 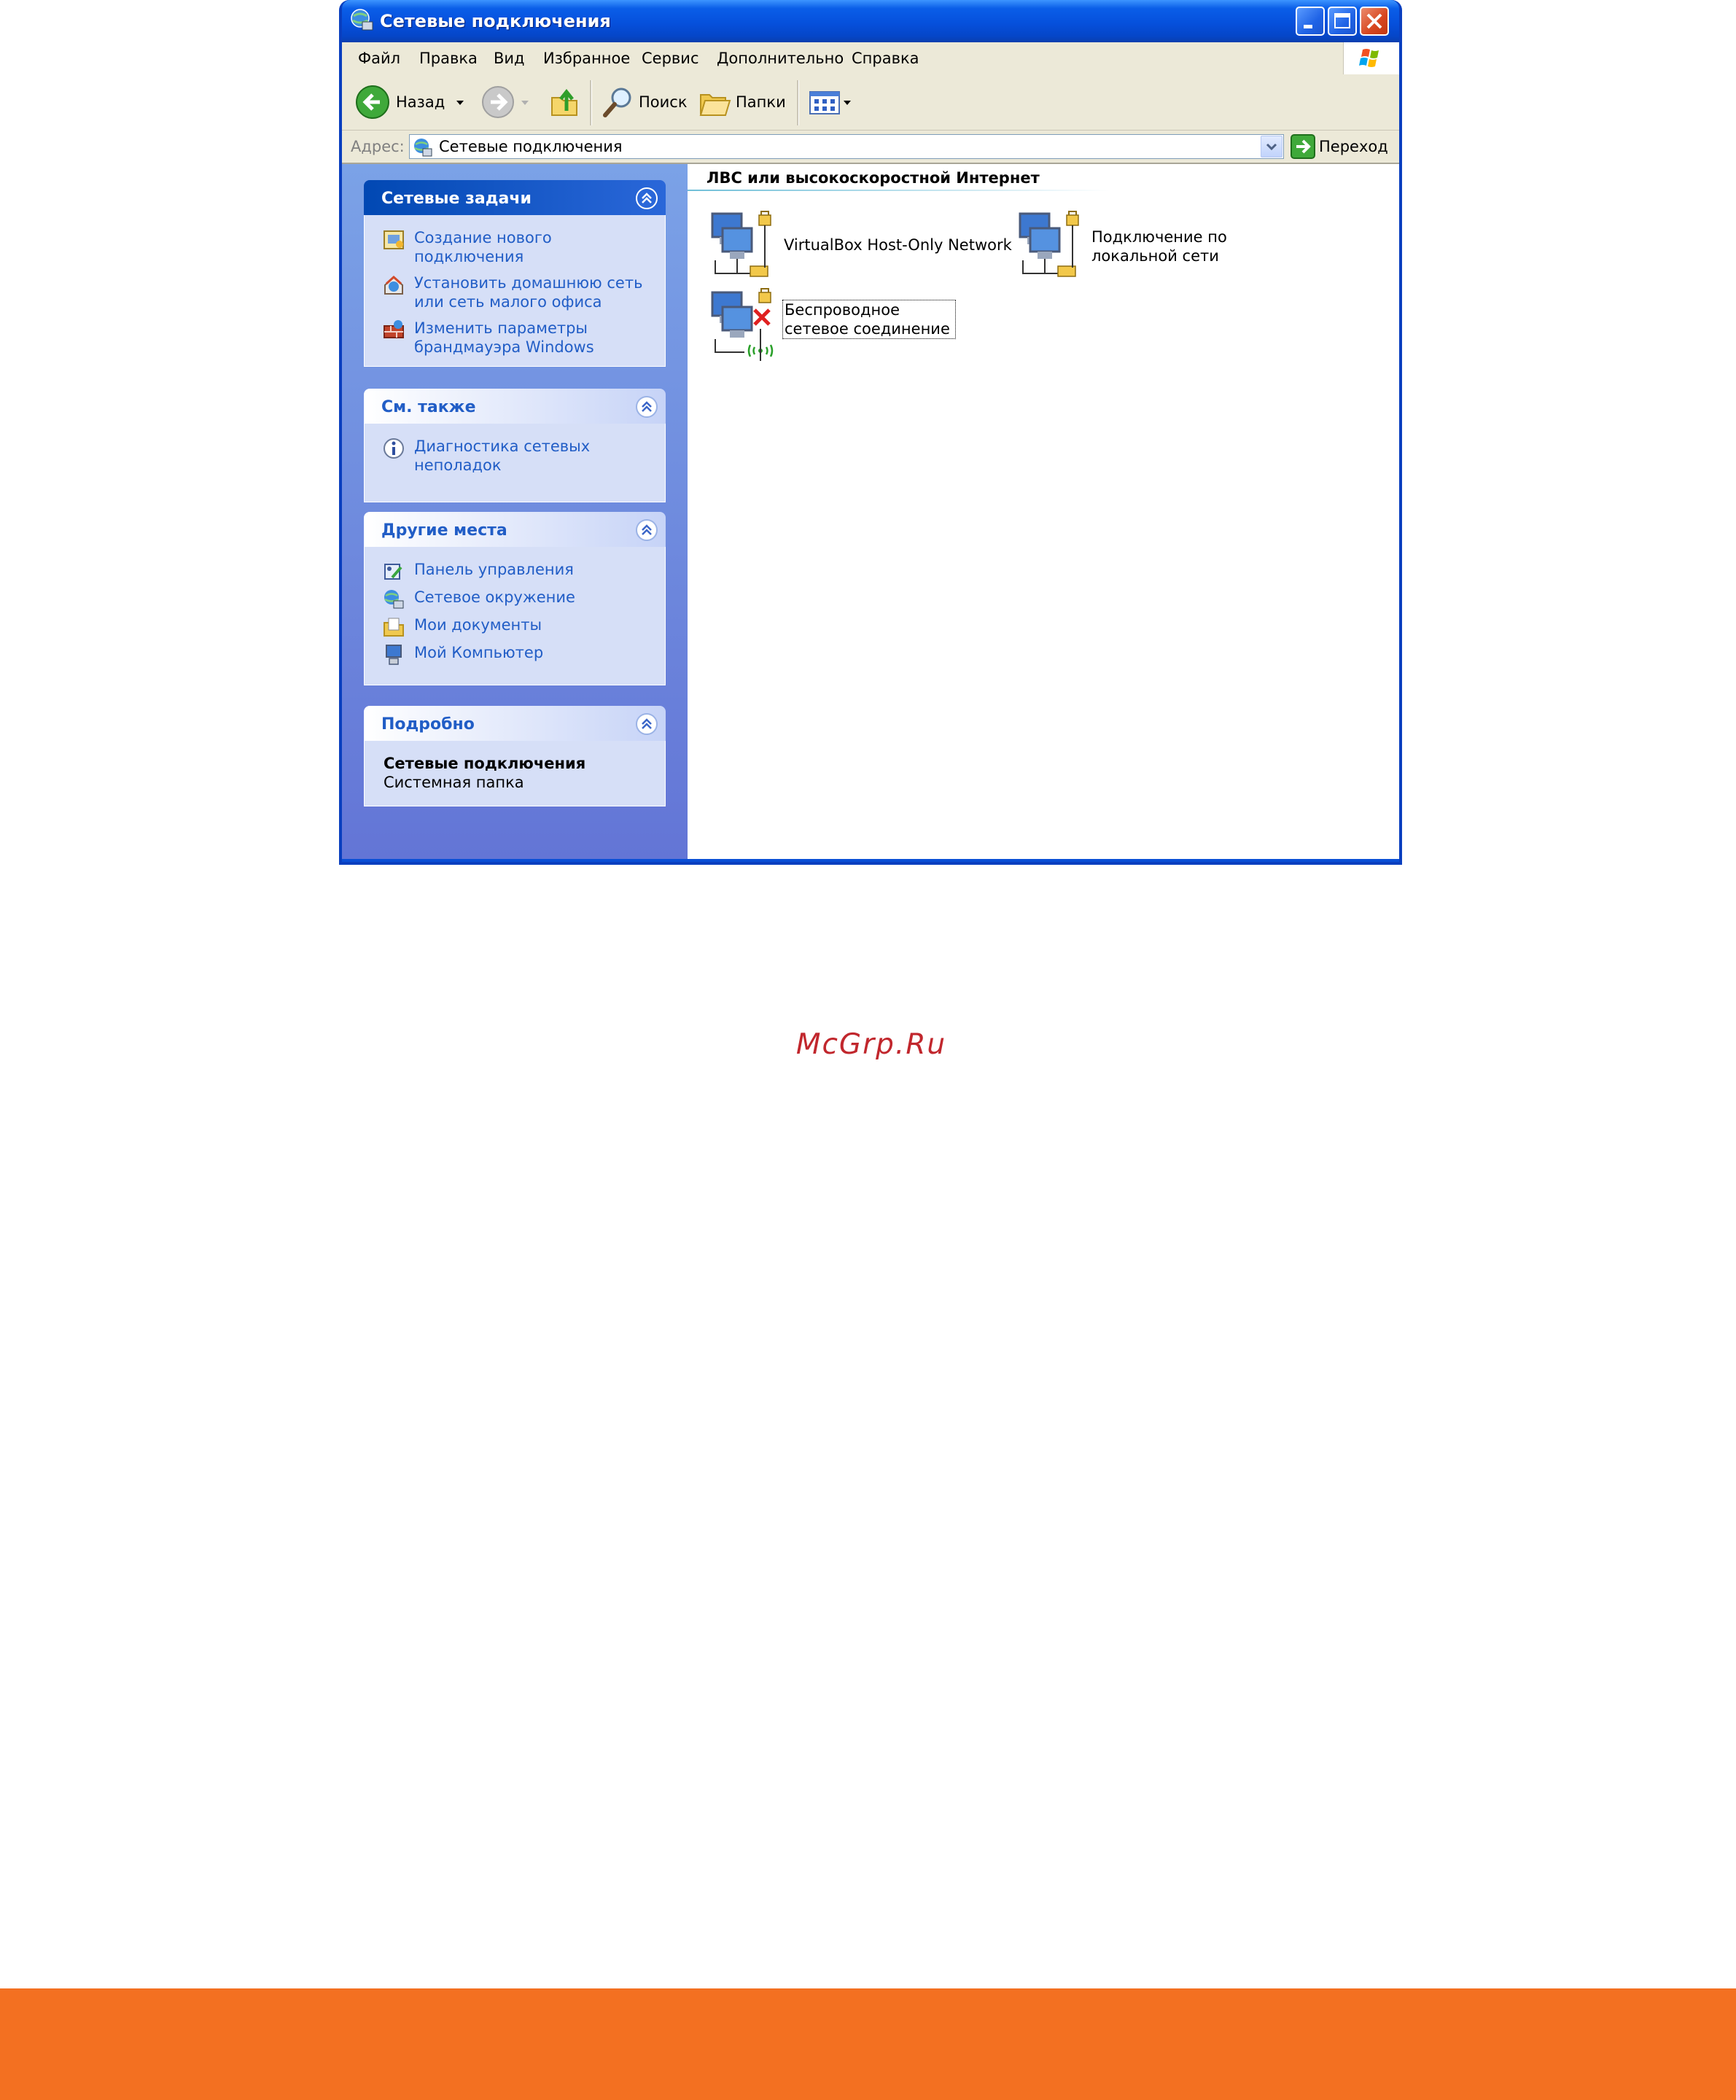 What do you see at coordinates (379, 58) in the screenshot?
I see `menu-file: Файл` at bounding box center [379, 58].